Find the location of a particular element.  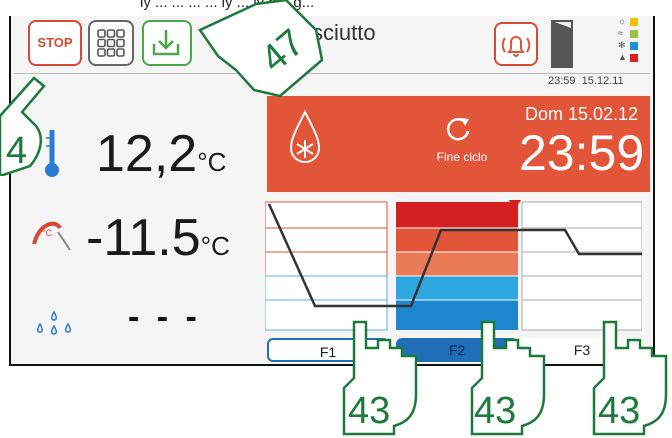

probe-temperature: -11.5°C is located at coordinates (158, 238).